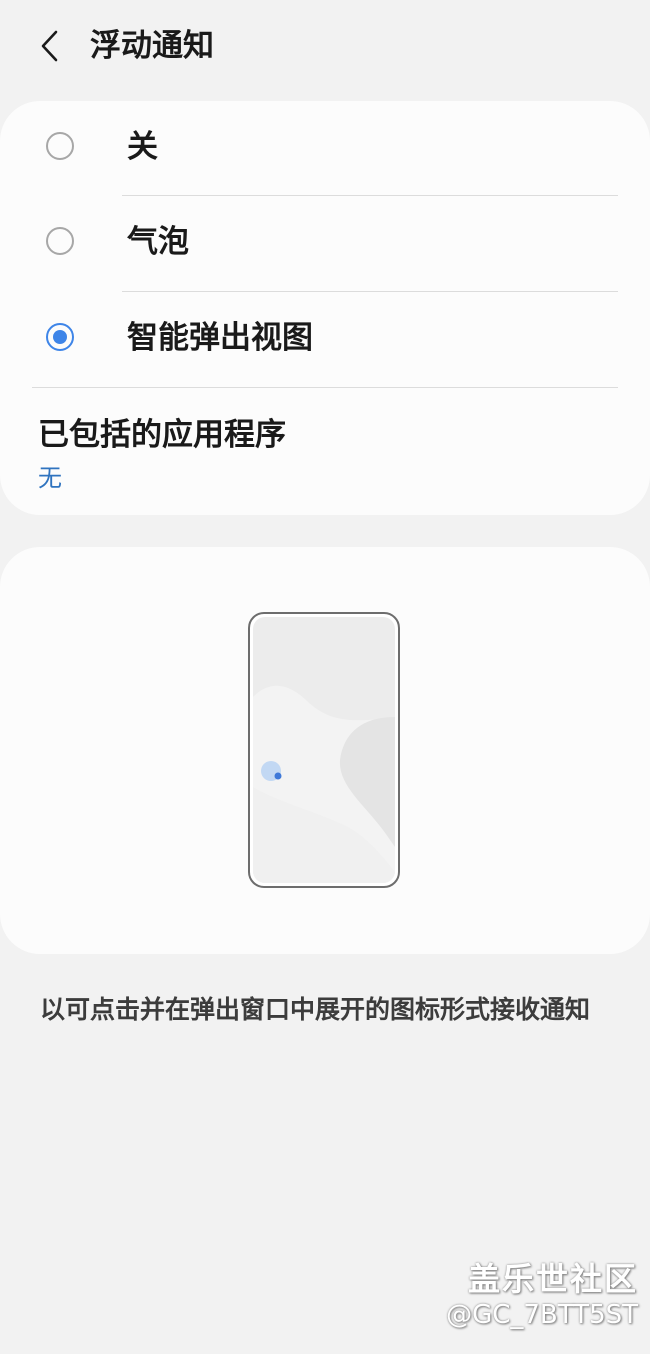 The width and height of the screenshot is (650, 1354). What do you see at coordinates (50, 478) in the screenshot?
I see `included-apps-value: 无` at bounding box center [50, 478].